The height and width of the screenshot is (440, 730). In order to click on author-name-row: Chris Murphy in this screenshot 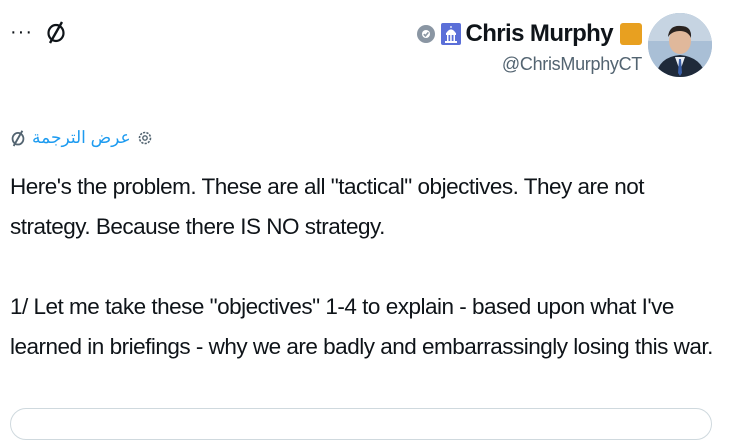, I will do `click(529, 34)`.